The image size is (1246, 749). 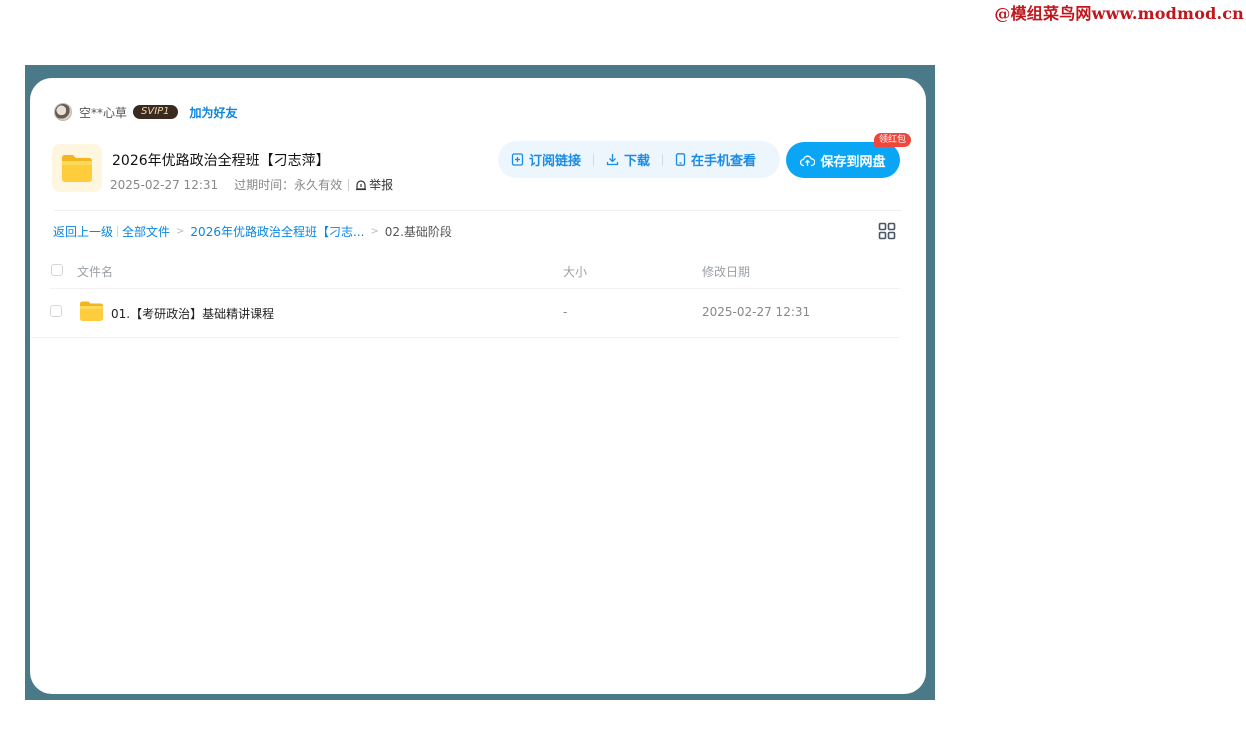 What do you see at coordinates (77, 168) in the screenshot?
I see `share-folder-icon` at bounding box center [77, 168].